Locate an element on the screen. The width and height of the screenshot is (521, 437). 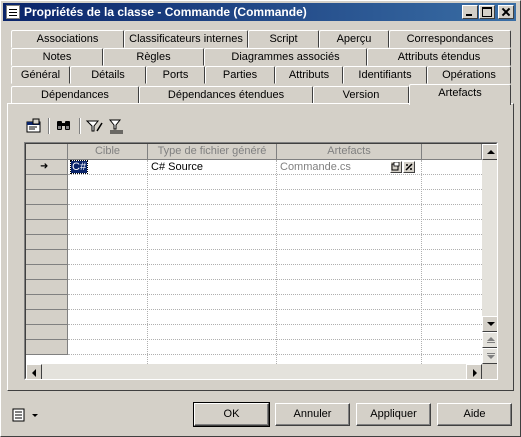
column-header-artefacts: Artefacts is located at coordinates (349, 152).